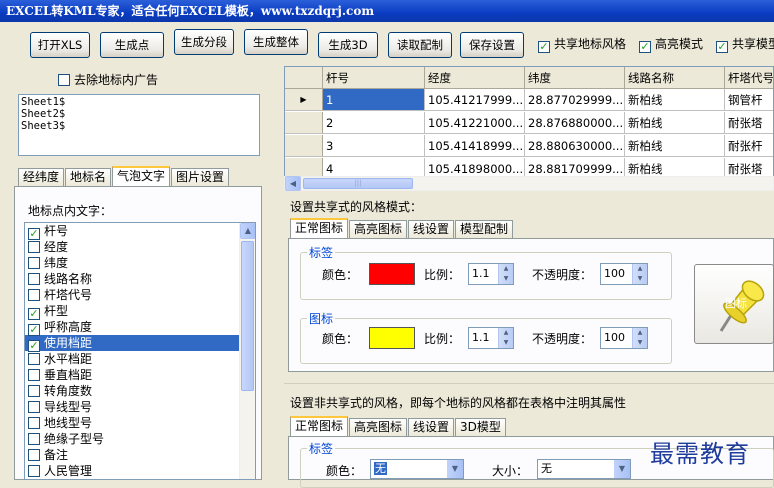 This screenshot has width=774, height=488. I want to click on tab-model-config: 模型配制, so click(484, 229).